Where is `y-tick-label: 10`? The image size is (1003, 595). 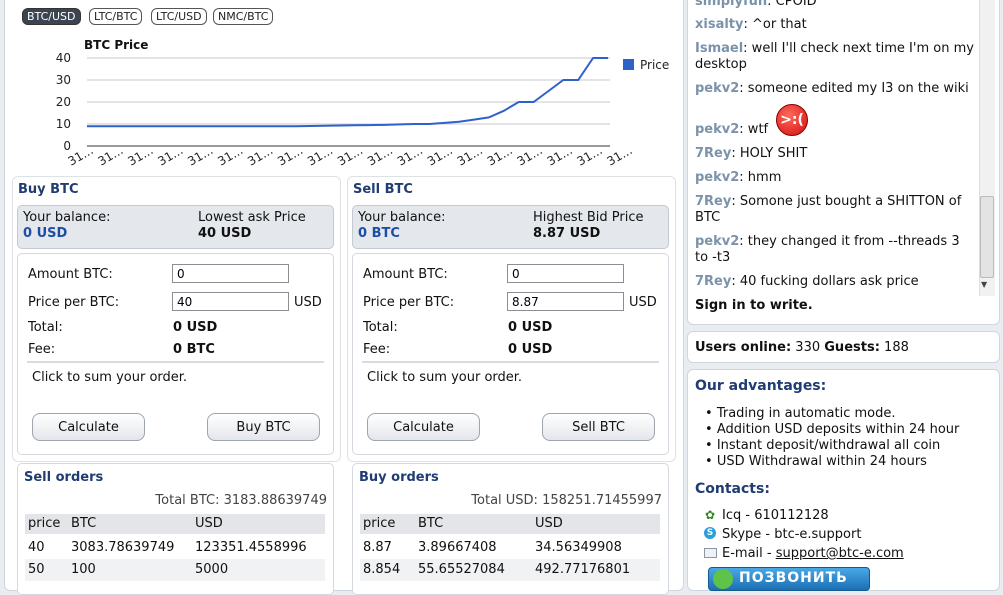
y-tick-label: 10 is located at coordinates (63, 124).